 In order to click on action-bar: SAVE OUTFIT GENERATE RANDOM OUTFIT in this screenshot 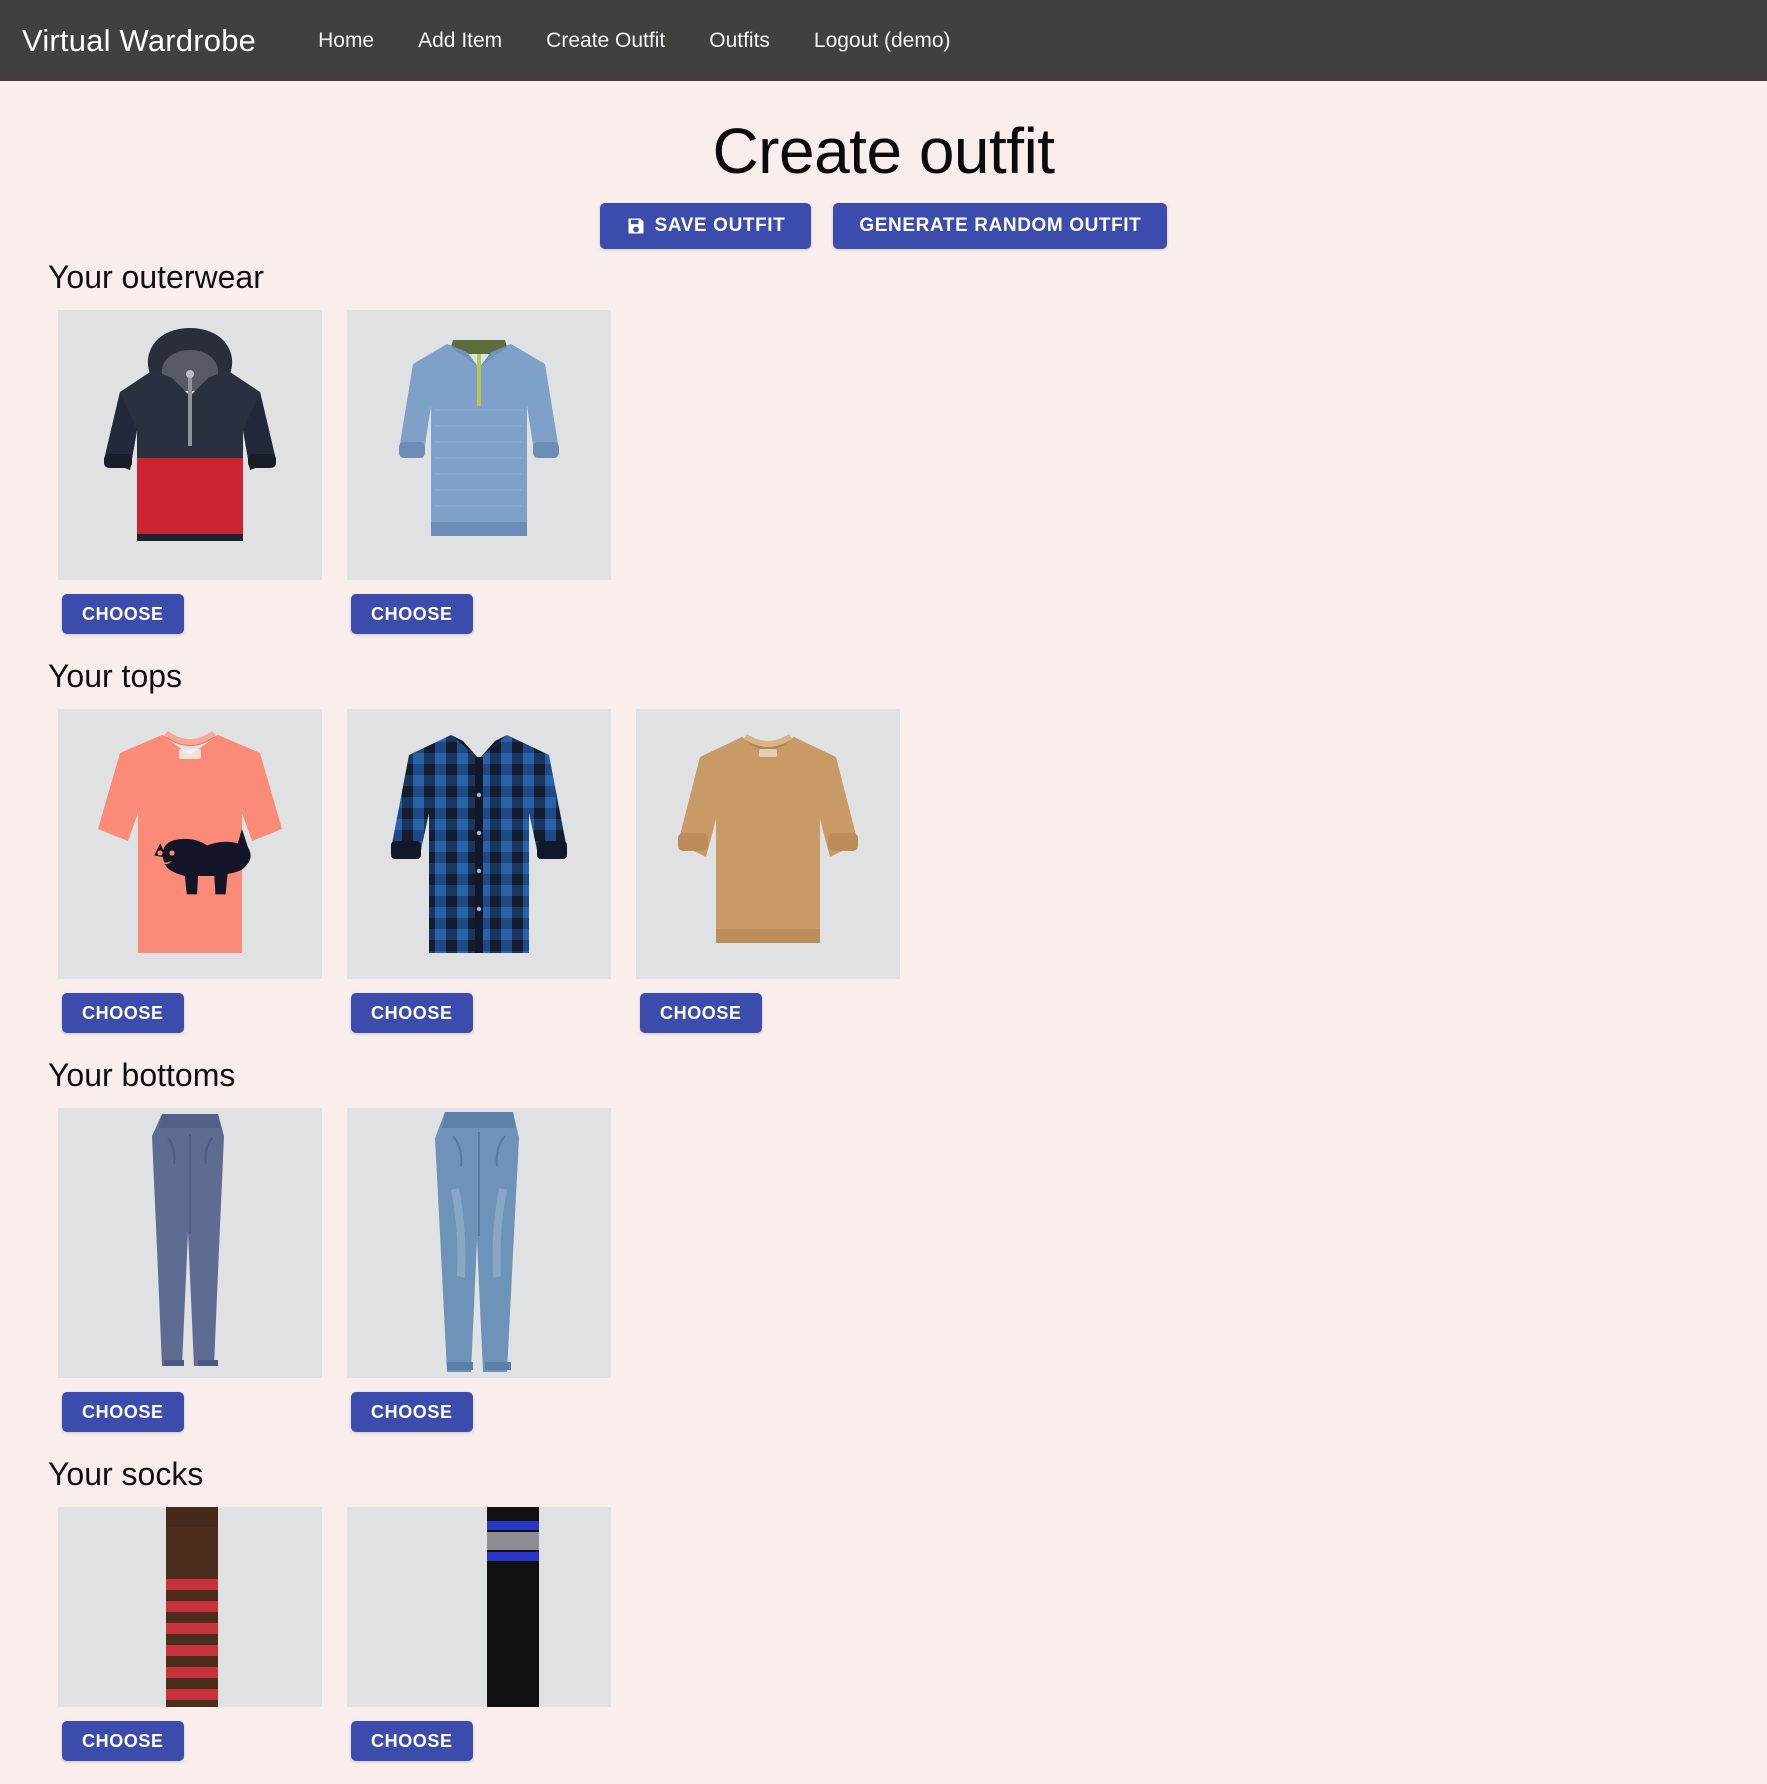, I will do `click(883, 225)`.